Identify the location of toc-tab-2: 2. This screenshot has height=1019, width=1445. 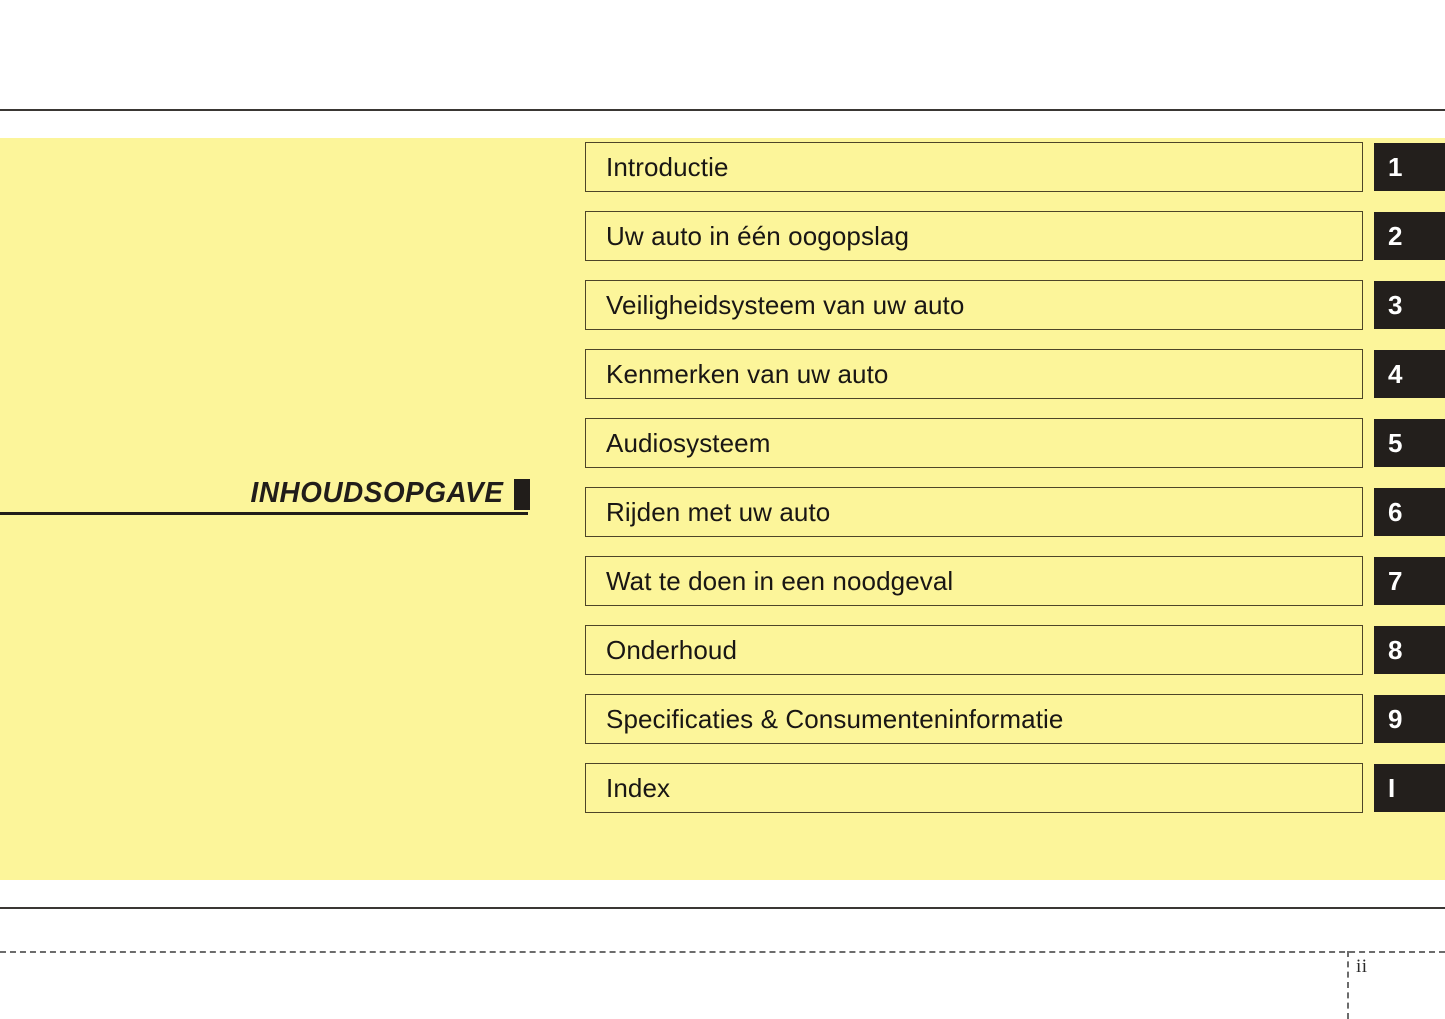
(1409, 236).